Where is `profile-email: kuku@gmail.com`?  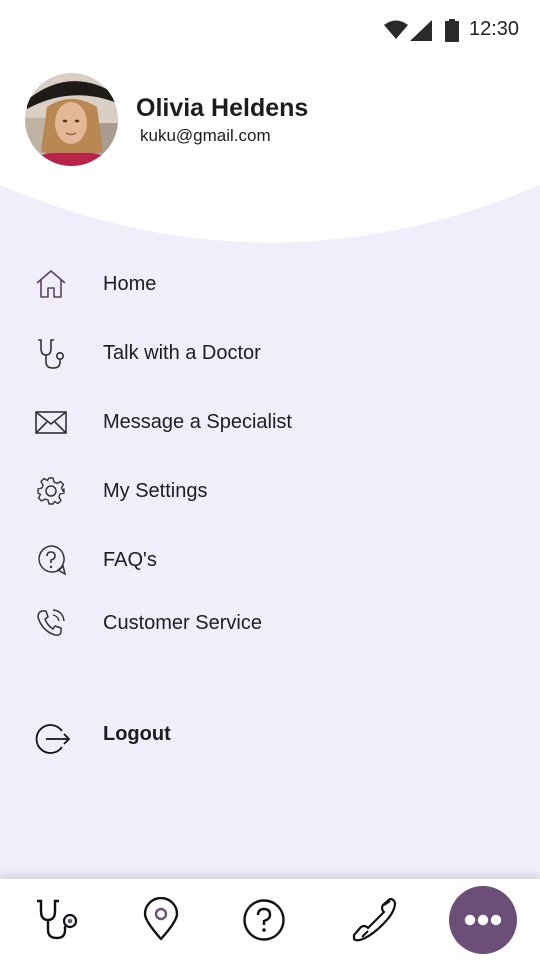 profile-email: kuku@gmail.com is located at coordinates (205, 135).